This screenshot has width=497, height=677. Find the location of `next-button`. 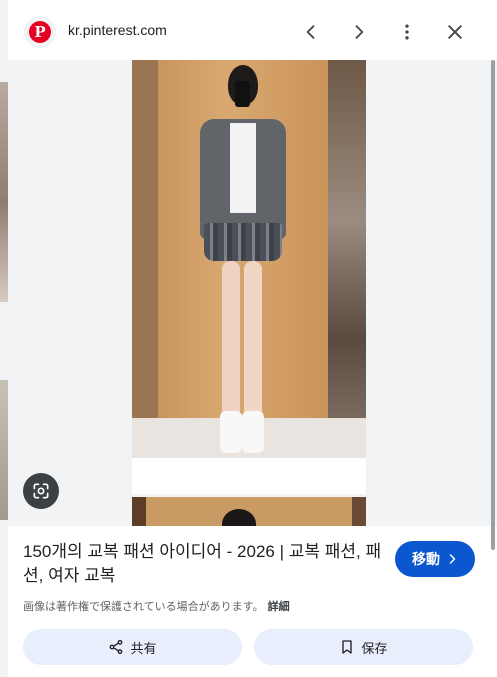

next-button is located at coordinates (359, 32).